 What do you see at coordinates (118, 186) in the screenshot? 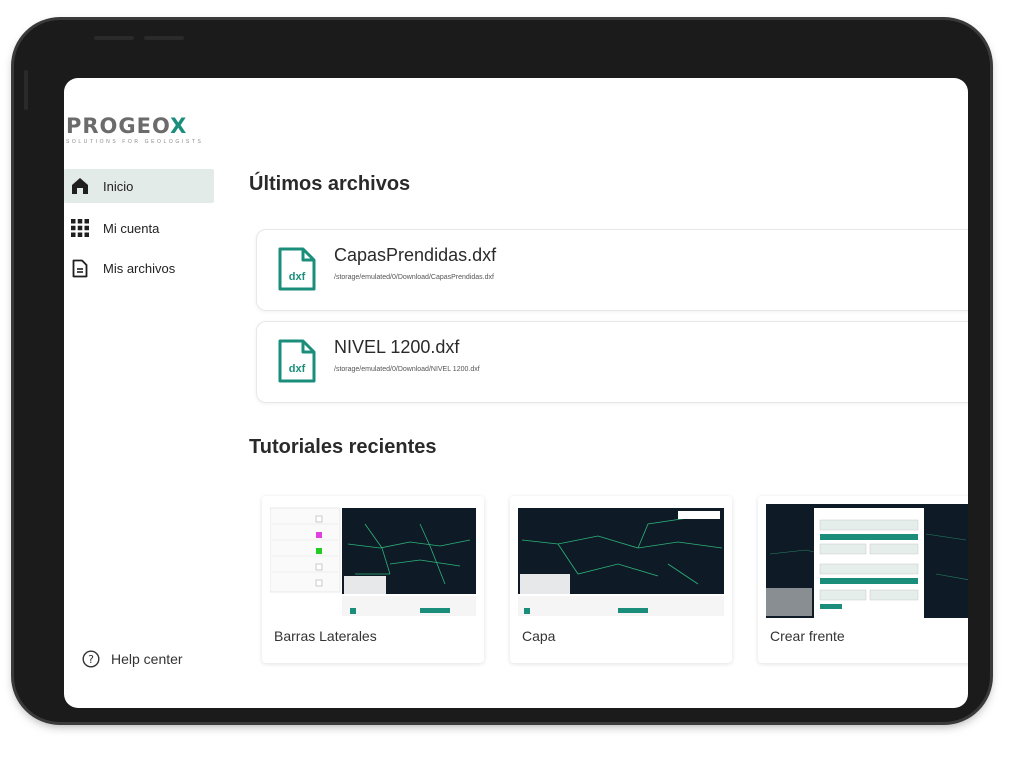
I see `sidebar-item-label: Inicio` at bounding box center [118, 186].